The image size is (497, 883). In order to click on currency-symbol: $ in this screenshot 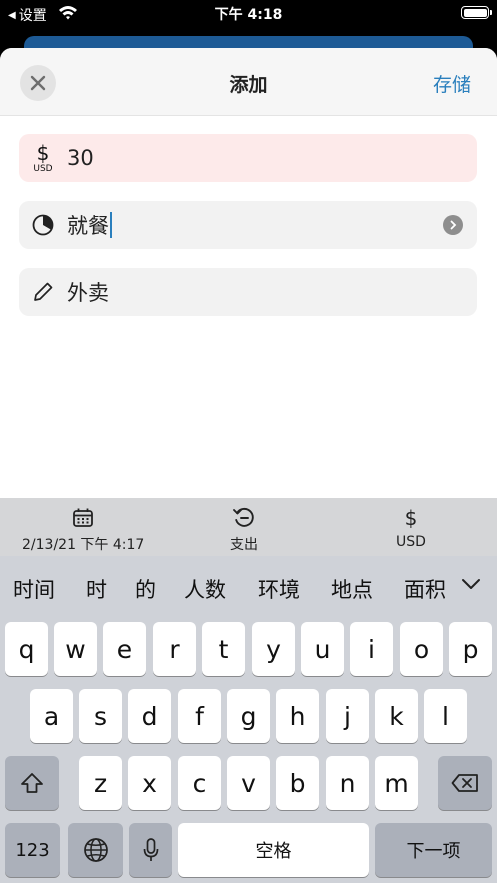, I will do `click(43, 152)`.